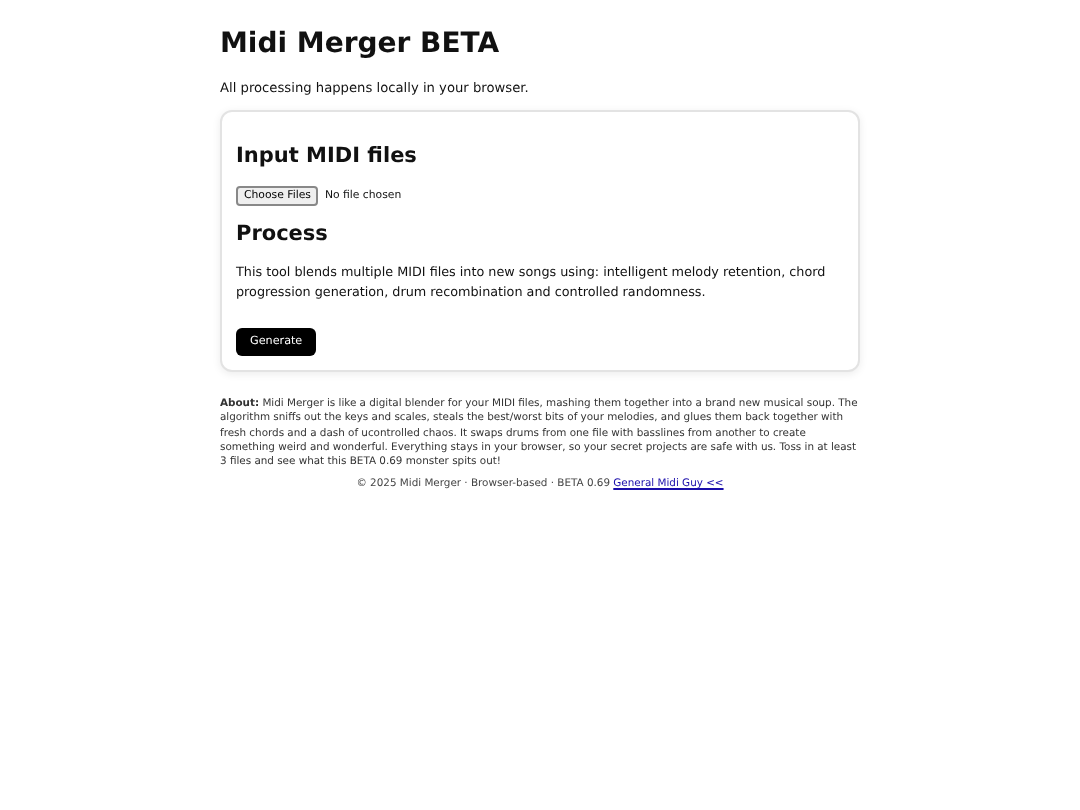 The image size is (1080, 810). Describe the element at coordinates (282, 234) in the screenshot. I see `section-heading: Process` at that location.